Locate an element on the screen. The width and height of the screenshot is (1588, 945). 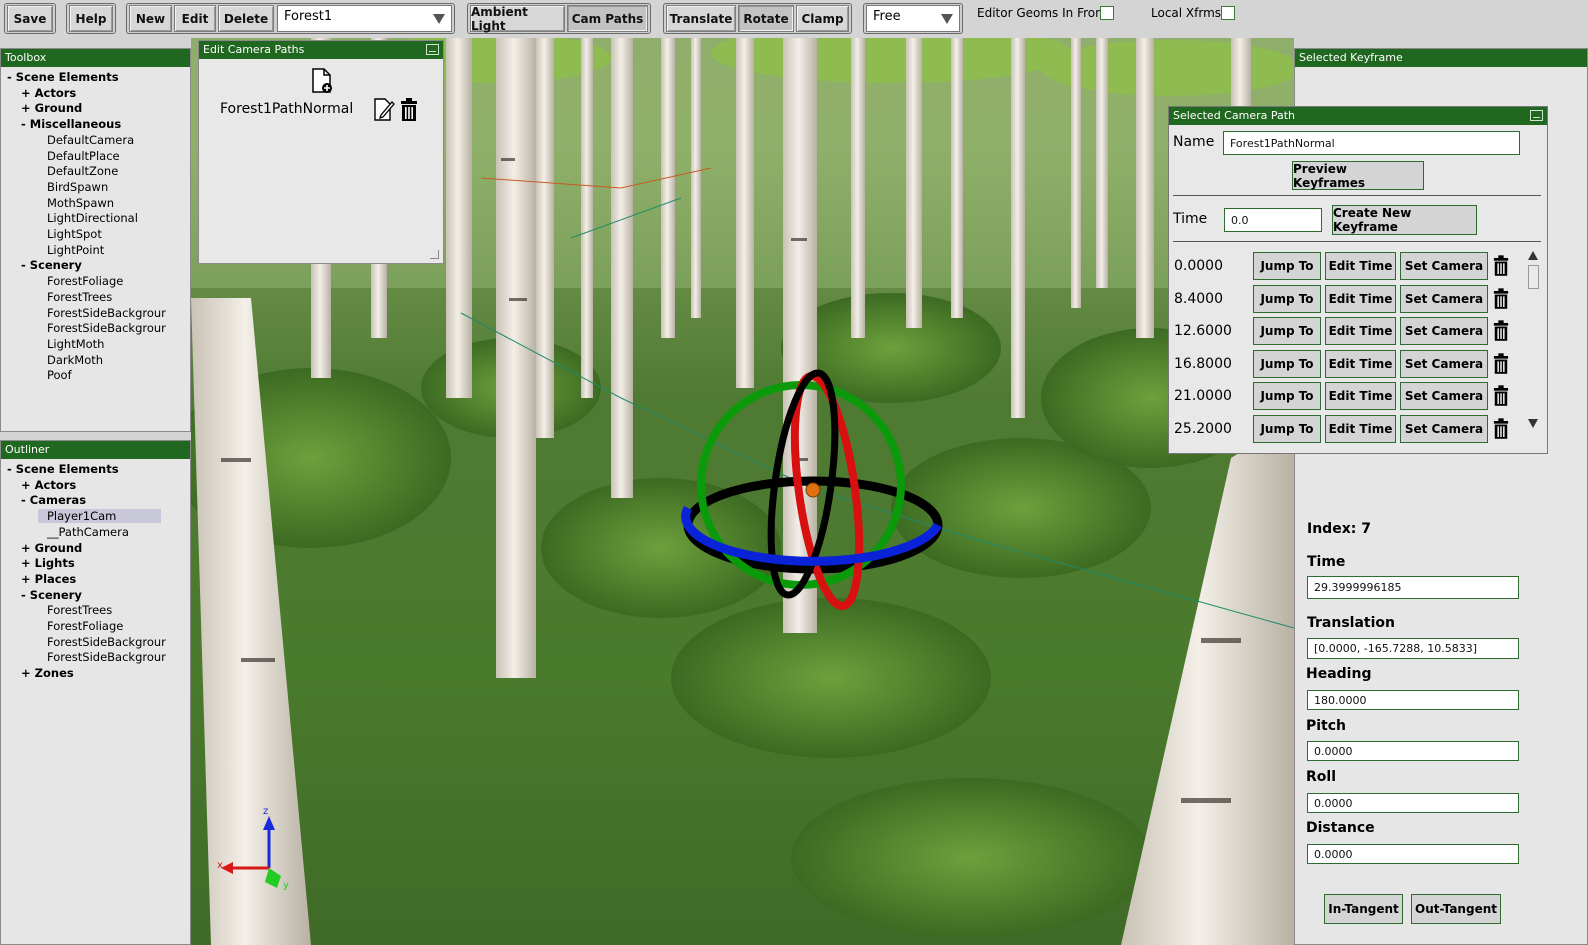
preview-keyframes-button: Preview Keyframes is located at coordinates (1358, 175).